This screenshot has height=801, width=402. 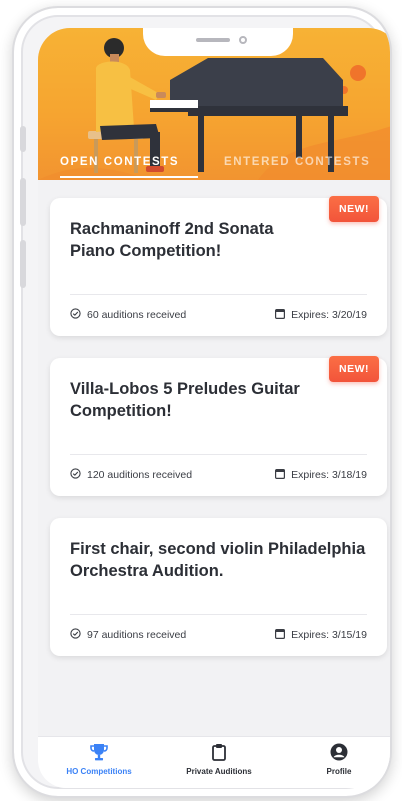 I want to click on contest-tabs: OPEN CONTESTS ENTERED CONTESTS, so click(x=214, y=166).